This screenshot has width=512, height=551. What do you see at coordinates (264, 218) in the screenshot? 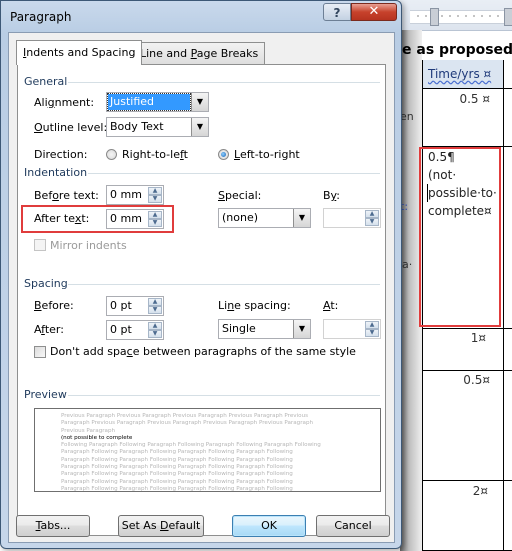
I see `special-dropdown: (none) ▼` at bounding box center [264, 218].